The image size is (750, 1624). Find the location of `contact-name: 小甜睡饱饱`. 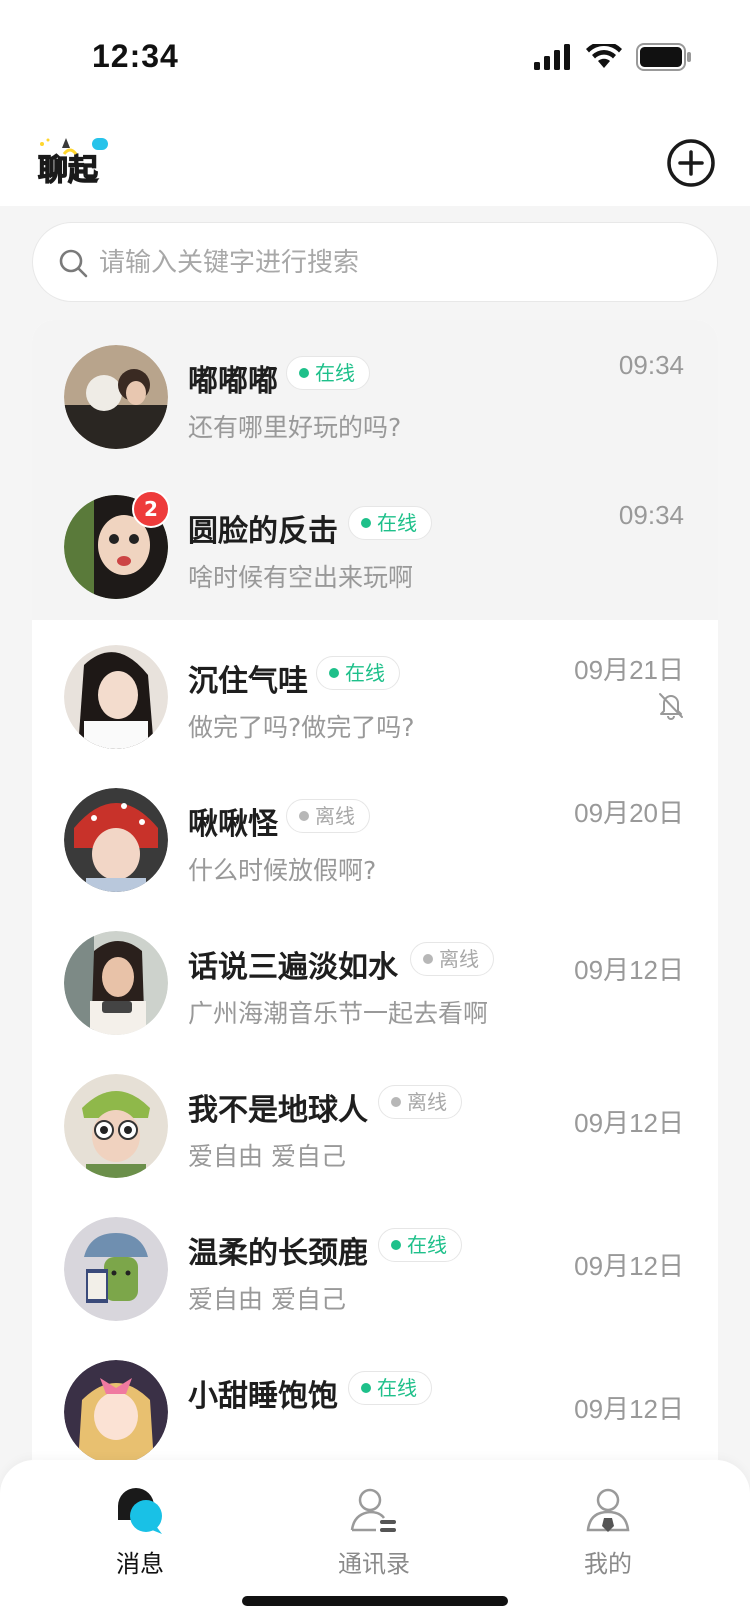

contact-name: 小甜睡饱饱 is located at coordinates (263, 1396).